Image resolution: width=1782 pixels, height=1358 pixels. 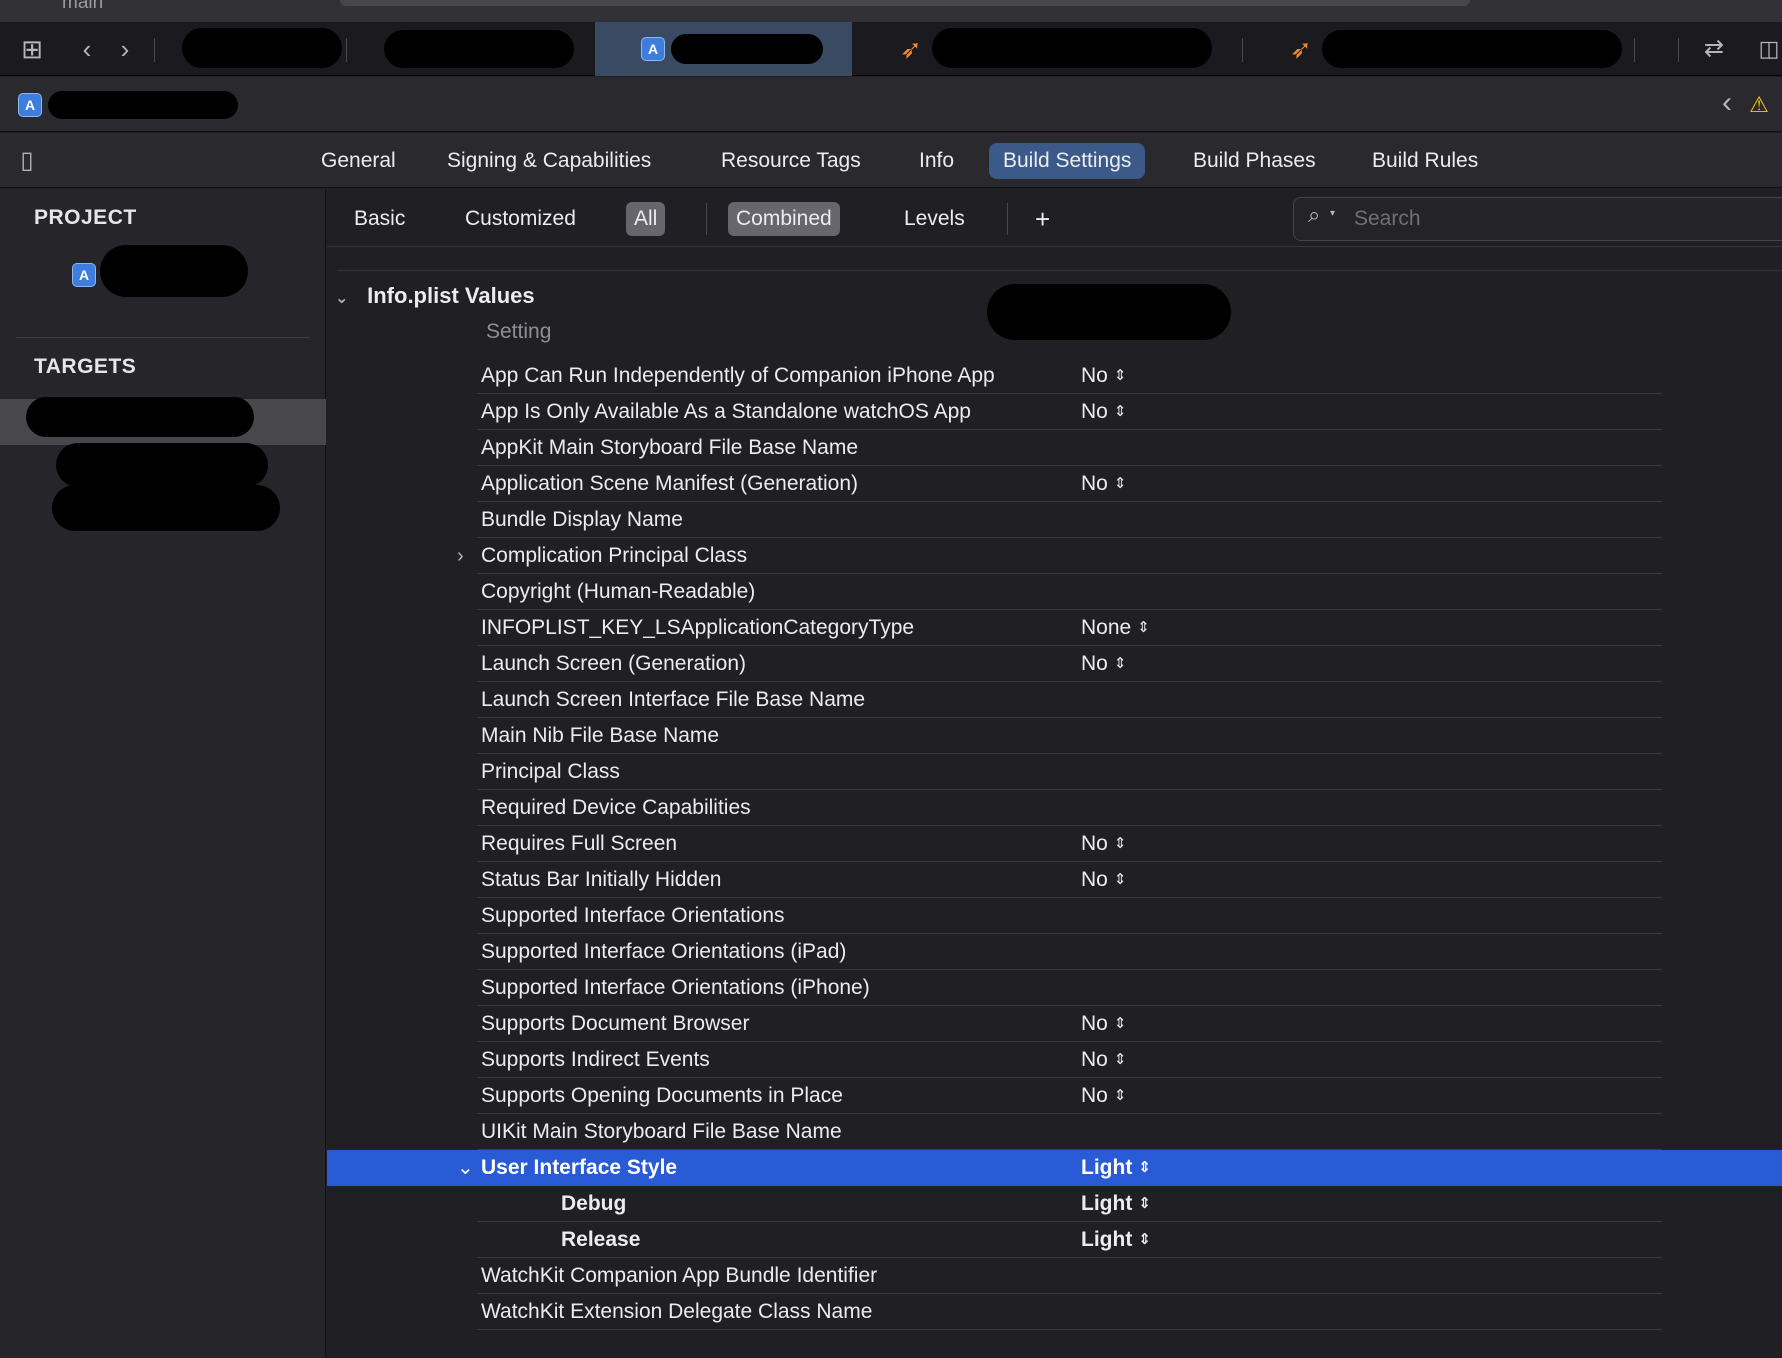 I want to click on grid-icon: ⊞, so click(x=32, y=49).